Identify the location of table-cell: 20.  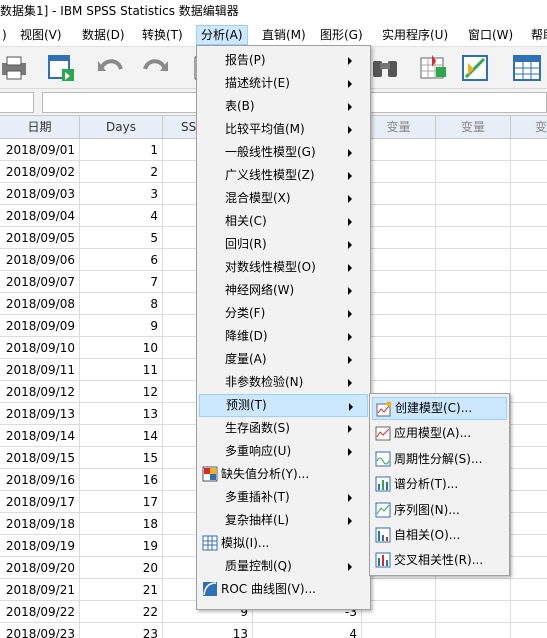
(121, 568).